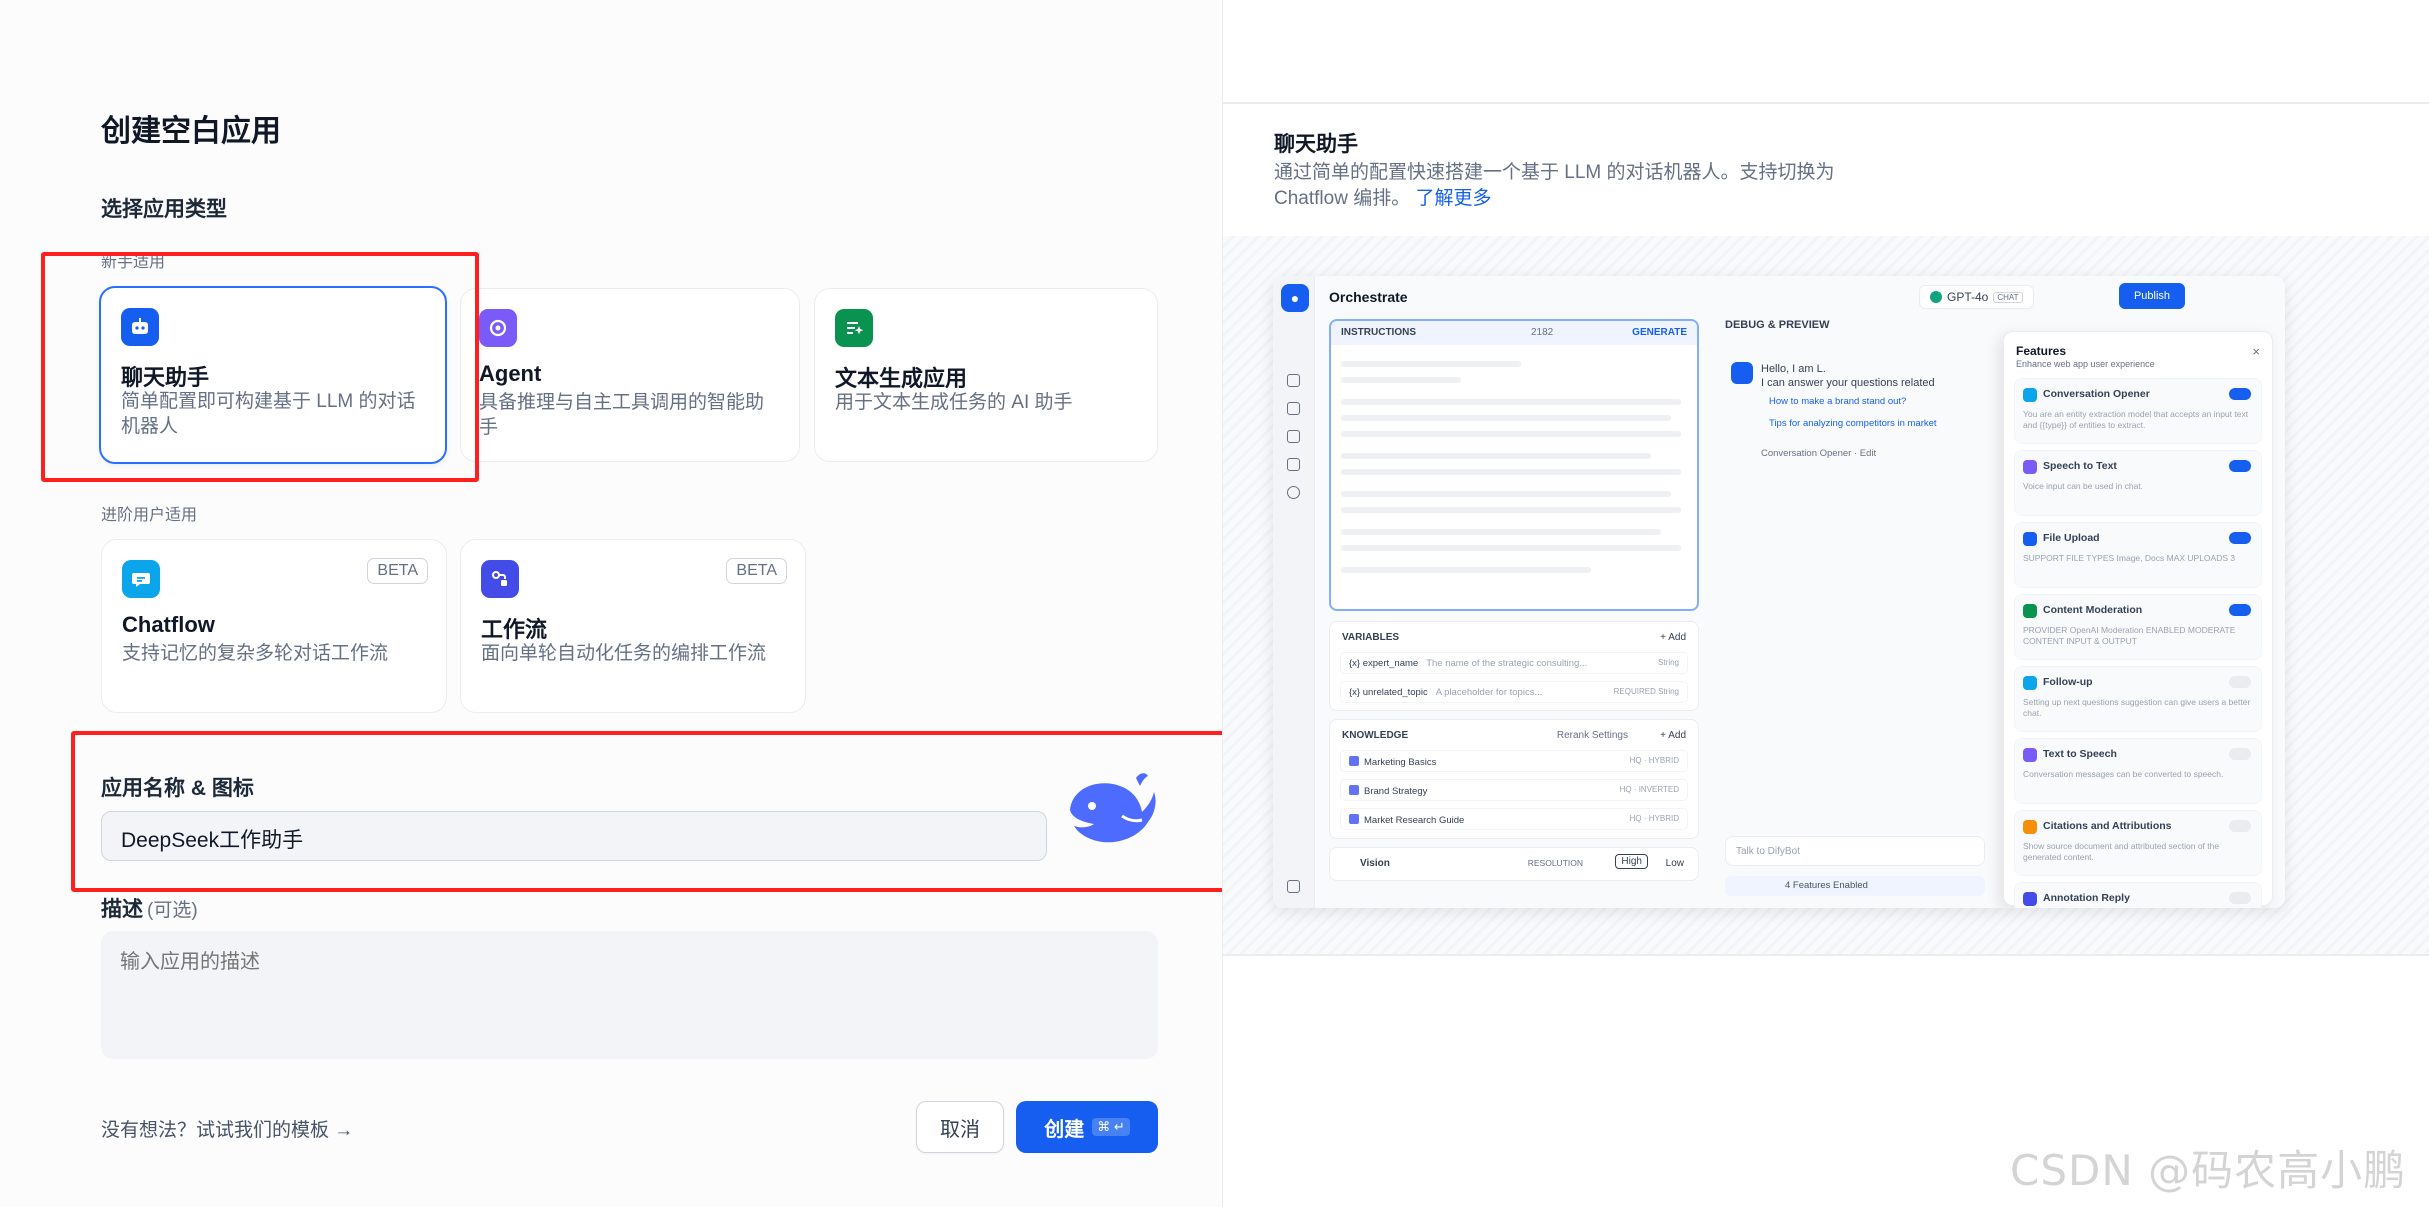 This screenshot has height=1207, width=2429. What do you see at coordinates (1368, 297) in the screenshot?
I see `mock-title: Orchestrate` at bounding box center [1368, 297].